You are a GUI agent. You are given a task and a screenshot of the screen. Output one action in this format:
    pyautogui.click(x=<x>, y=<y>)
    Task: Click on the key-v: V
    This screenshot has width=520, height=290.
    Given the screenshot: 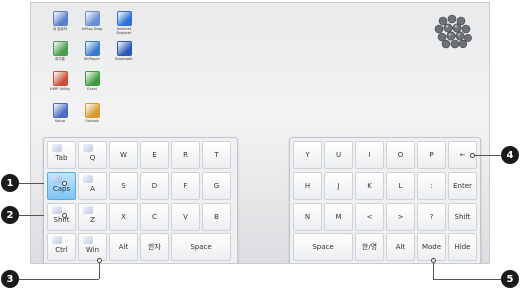 What is the action you would take?
    pyautogui.click(x=185, y=217)
    